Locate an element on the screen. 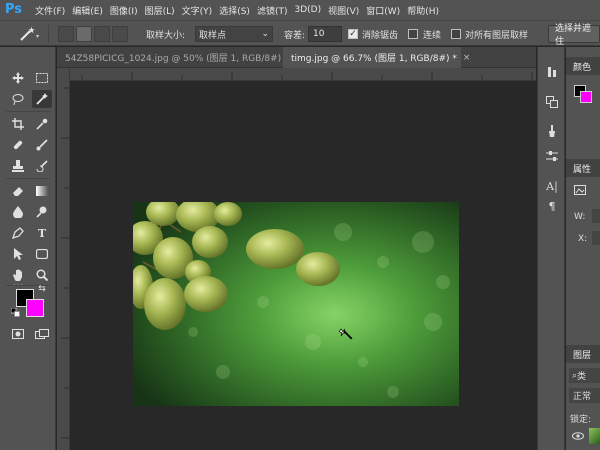 The image size is (600, 450). swap-colors-icon: ⇆ is located at coordinates (42, 289).